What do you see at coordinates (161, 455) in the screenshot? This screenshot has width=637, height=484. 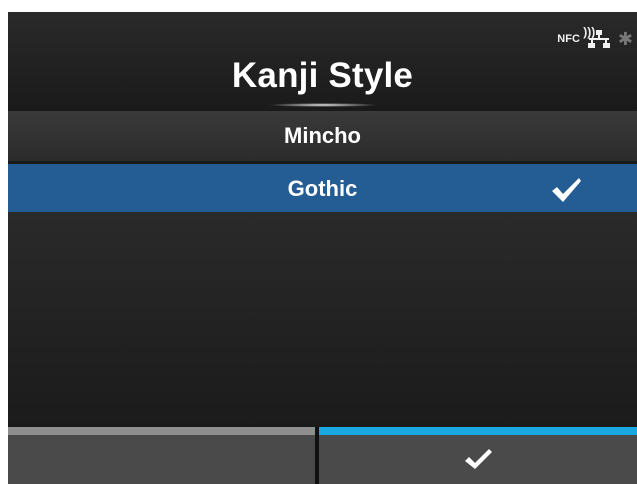 I see `back-button` at bounding box center [161, 455].